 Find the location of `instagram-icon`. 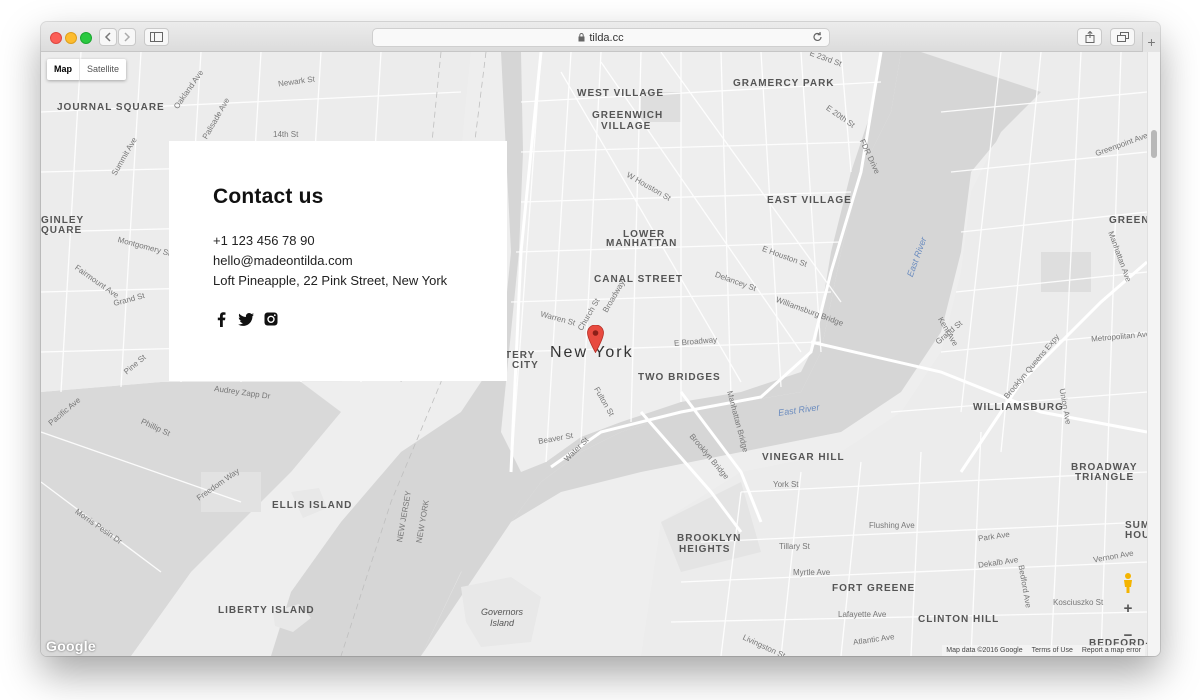

instagram-icon is located at coordinates (271, 319).